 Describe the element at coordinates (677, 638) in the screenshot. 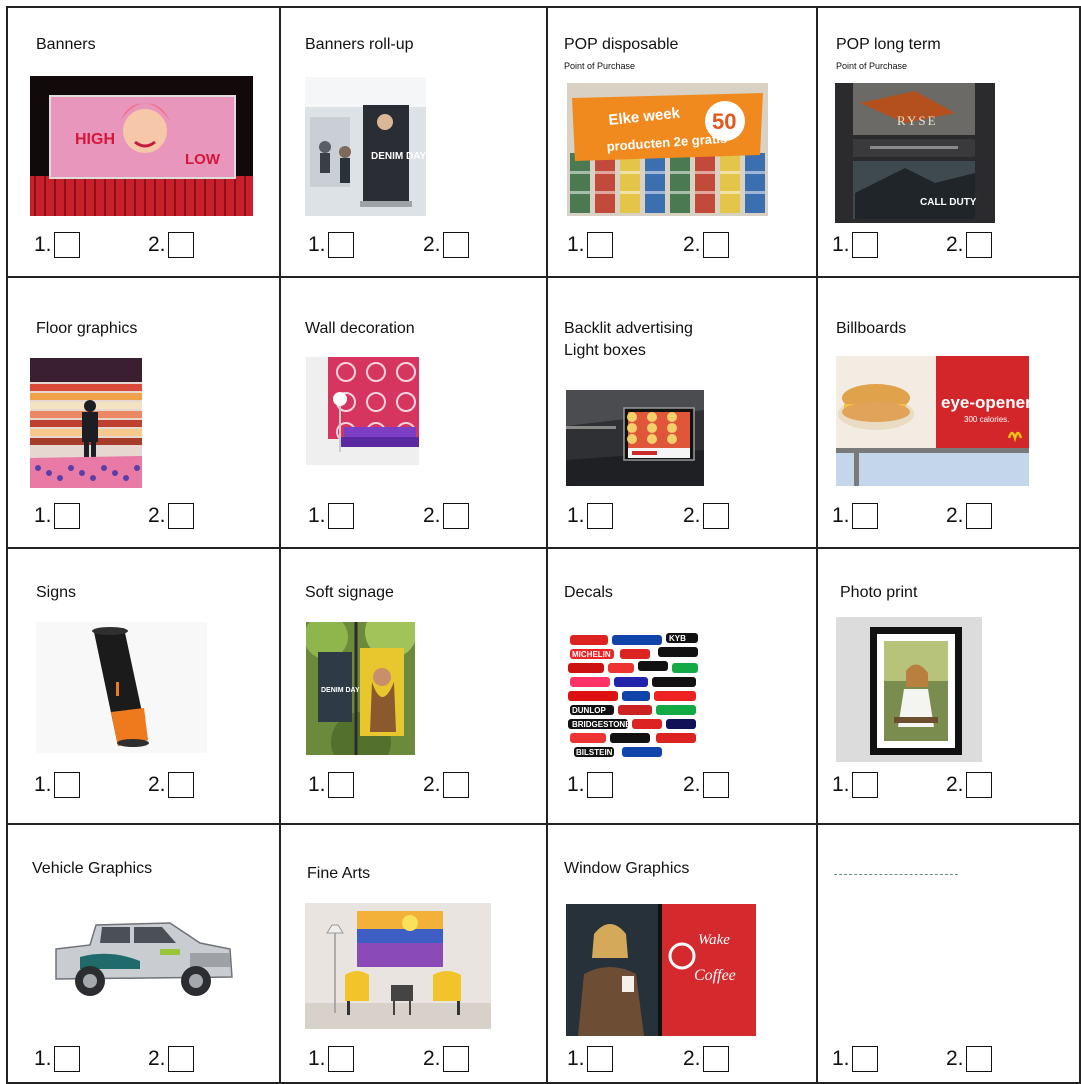

I see `decal-kyb-text: KYB` at that location.